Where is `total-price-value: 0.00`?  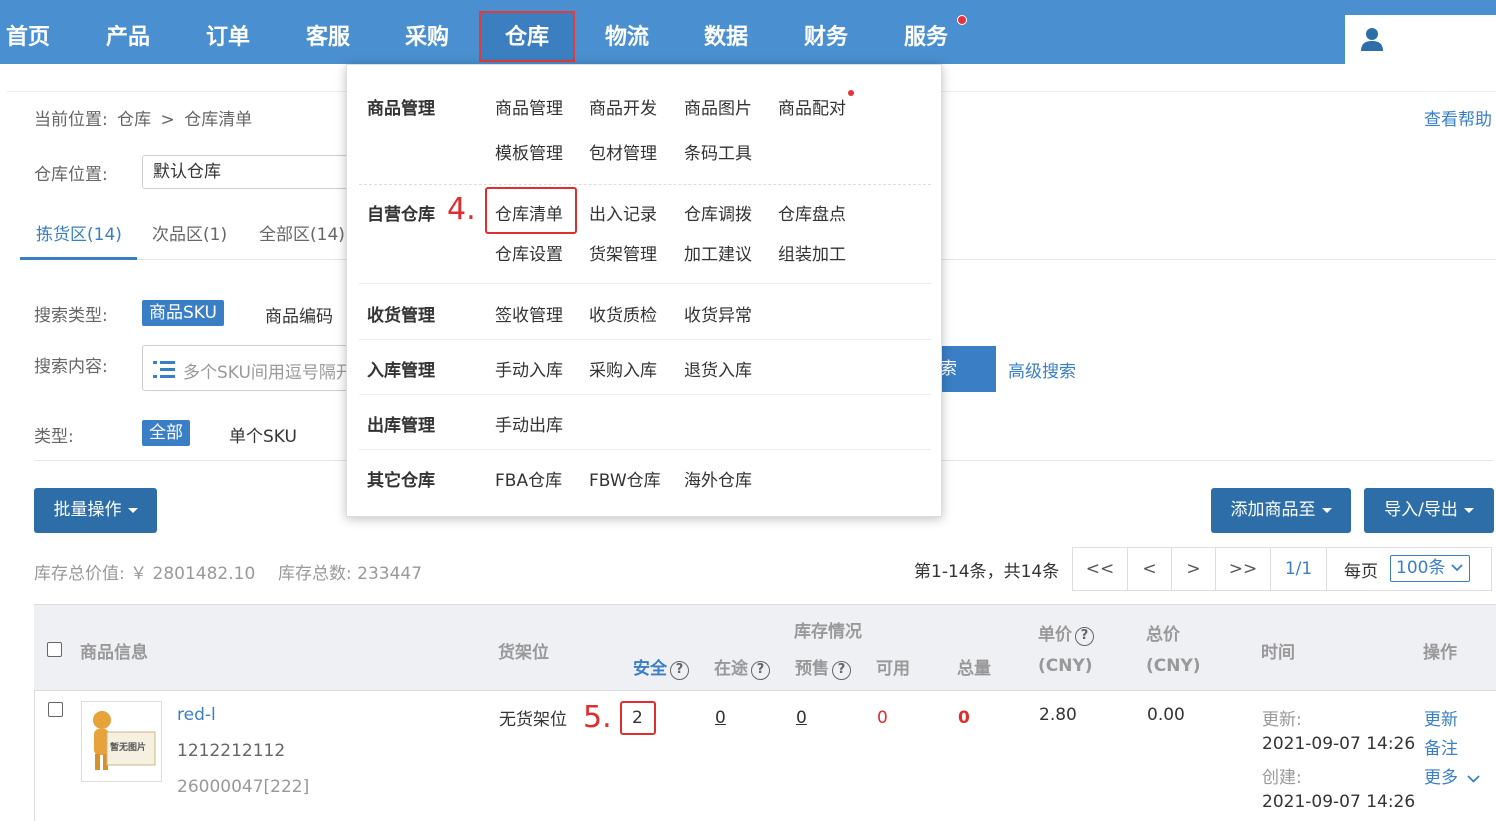
total-price-value: 0.00 is located at coordinates (1166, 715).